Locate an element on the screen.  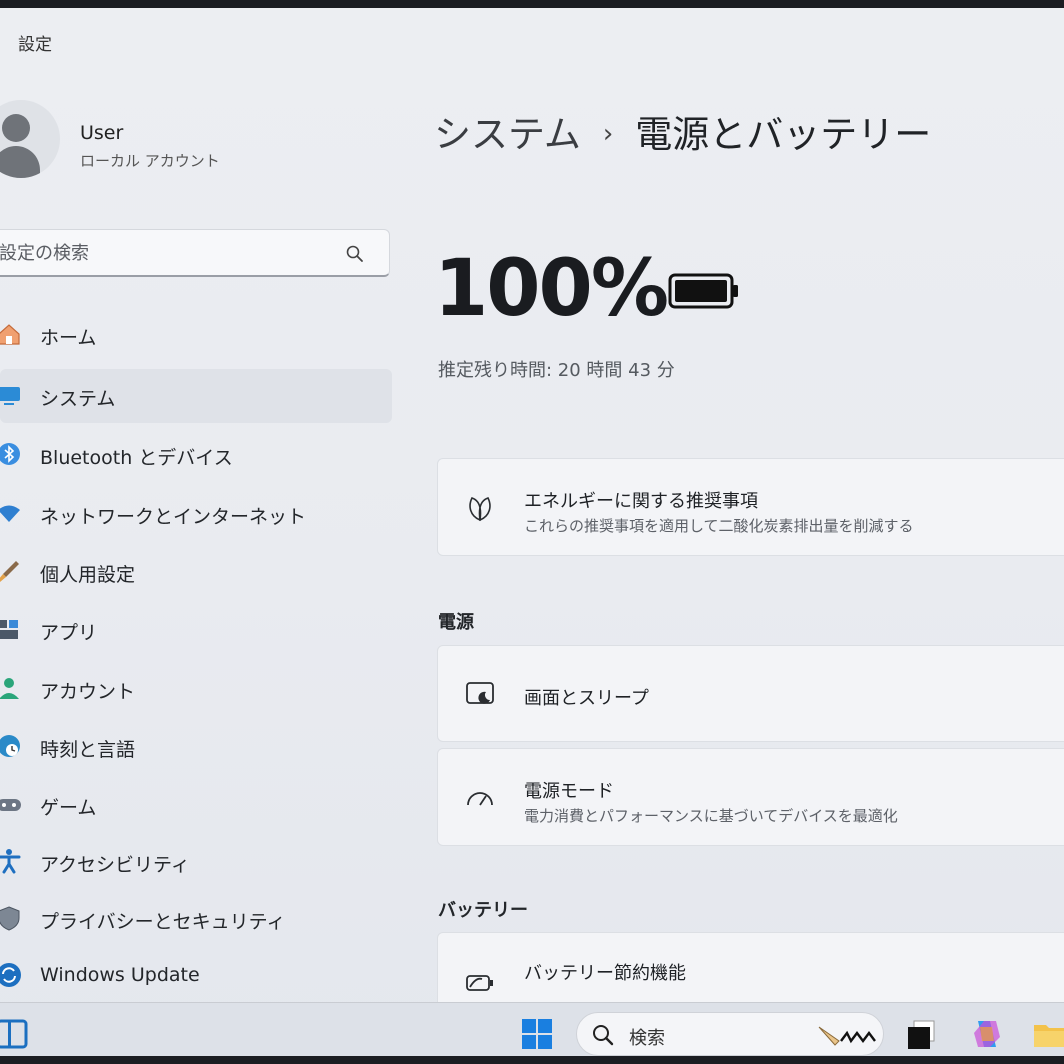
battery-saver-icon is located at coordinates (479, 983).